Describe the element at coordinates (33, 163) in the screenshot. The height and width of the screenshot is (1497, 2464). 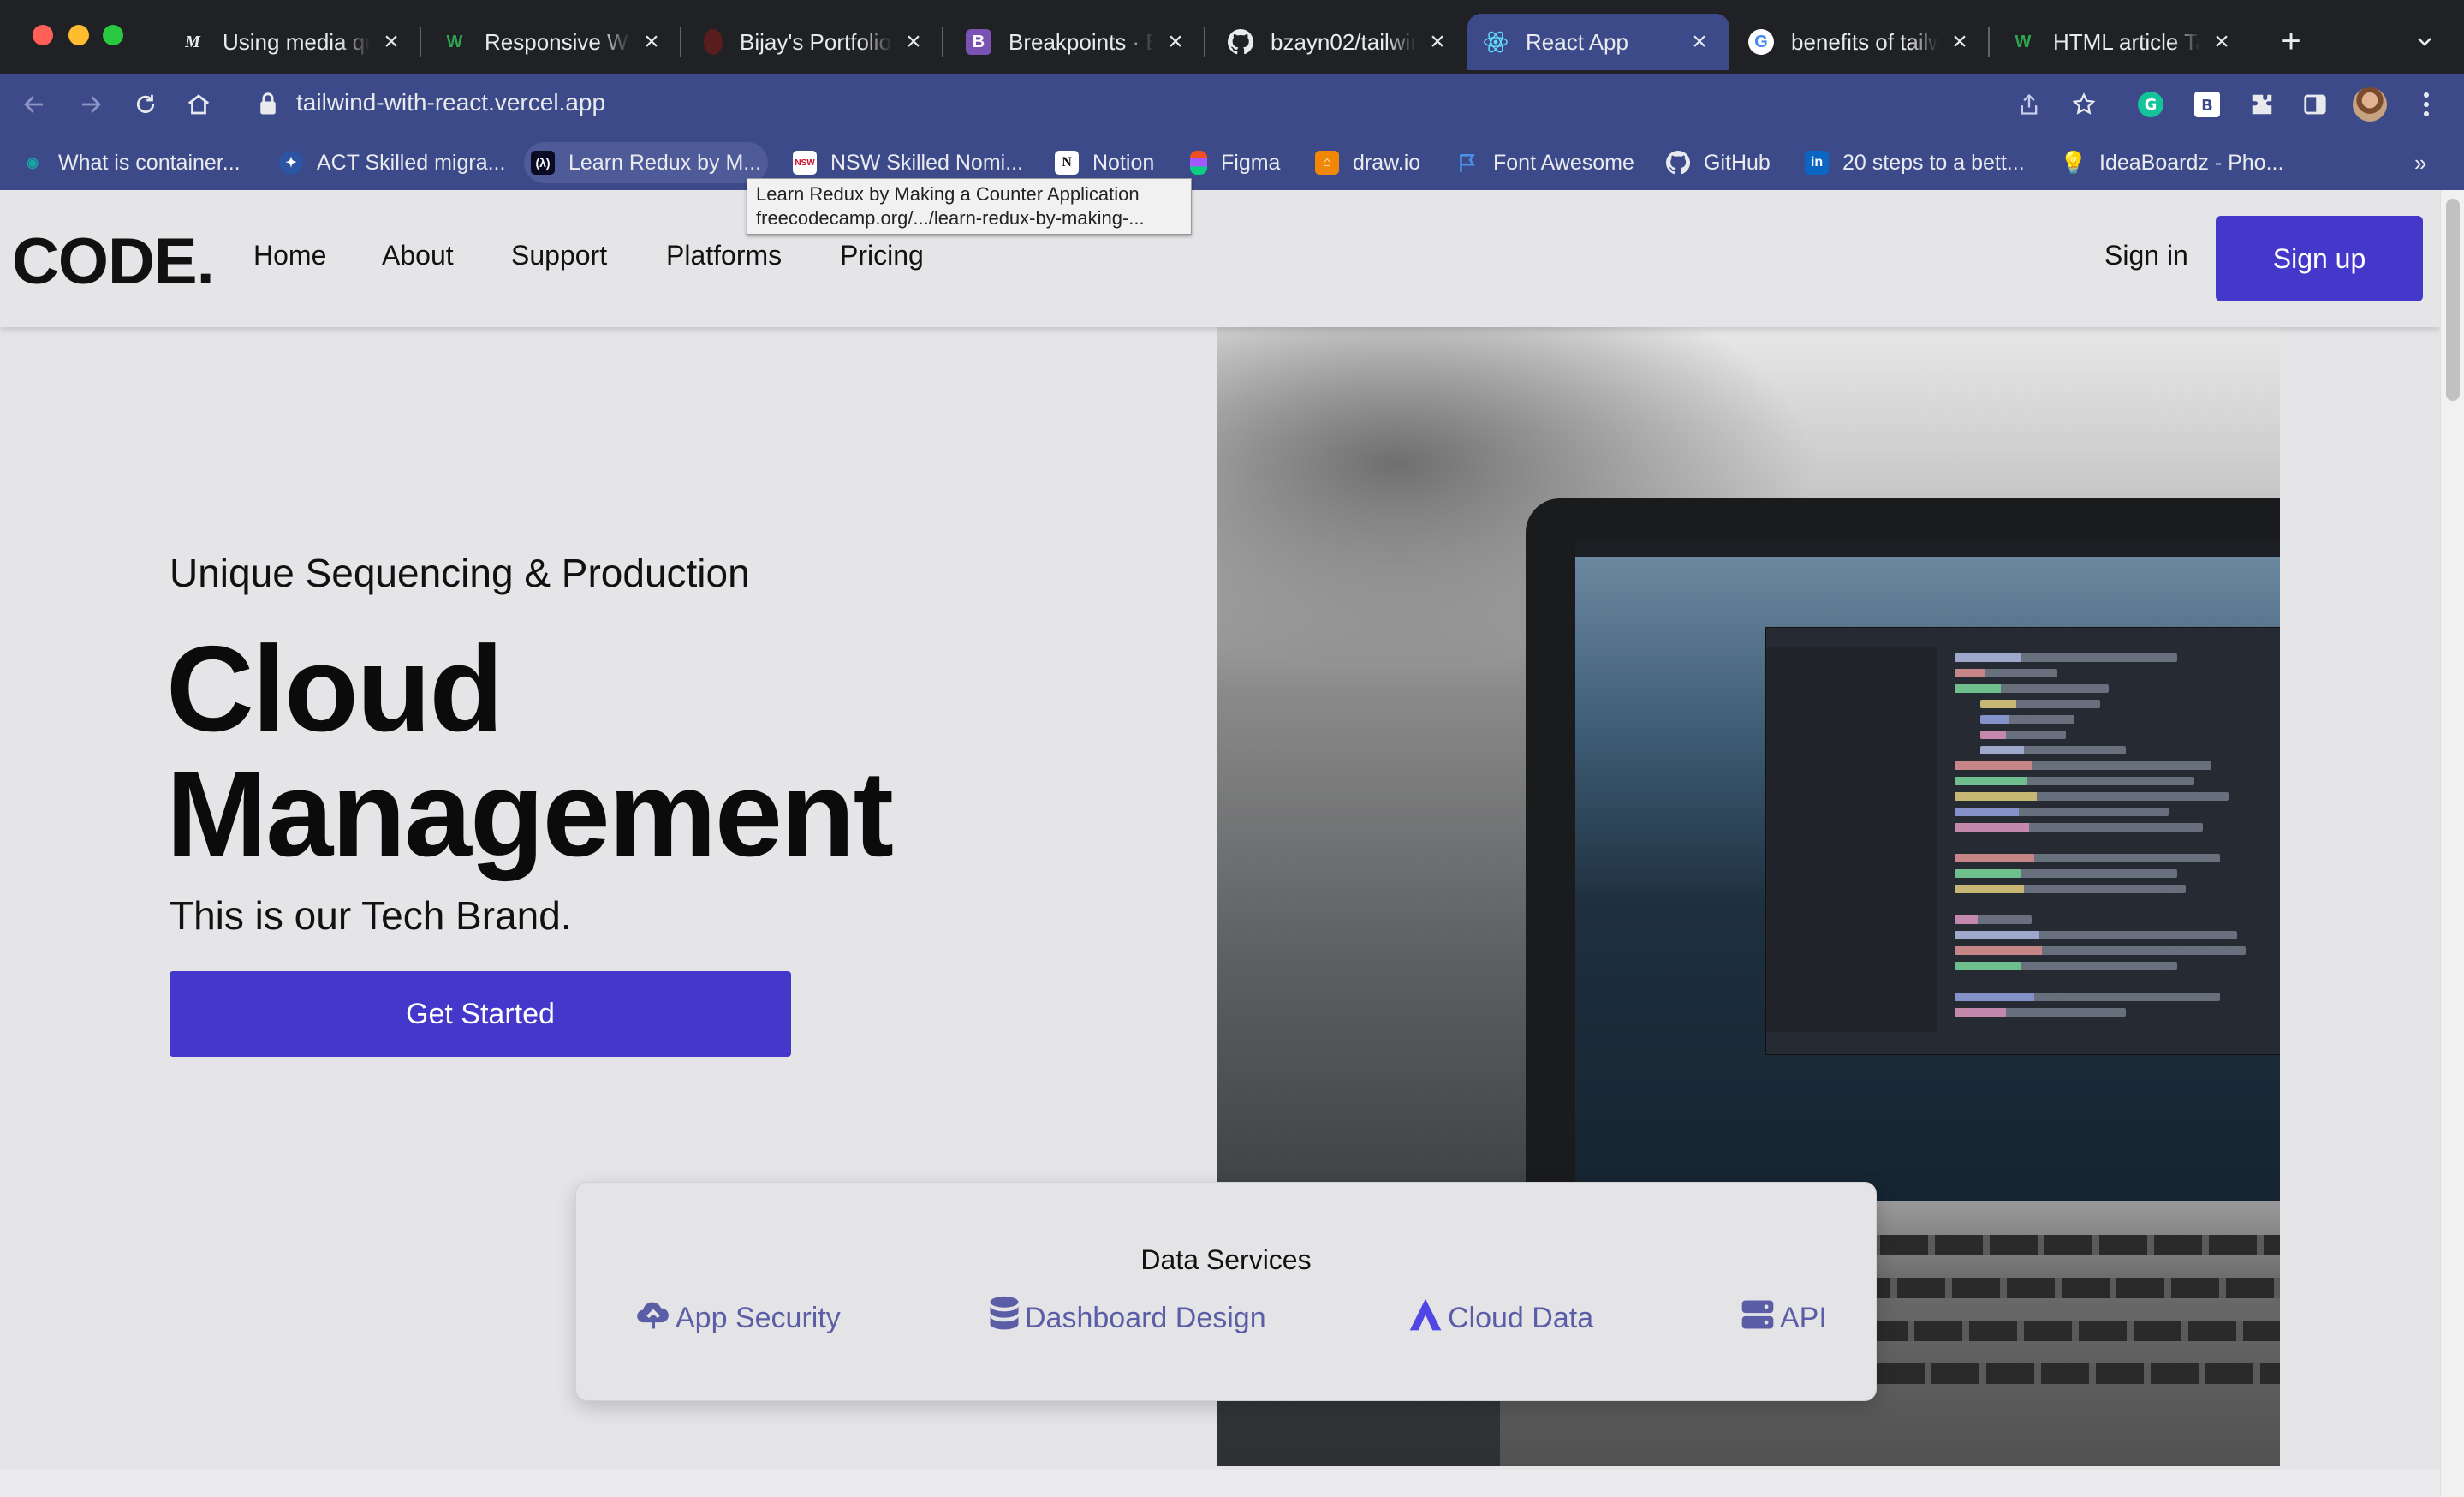
I see `eye-icon: ◉` at that location.